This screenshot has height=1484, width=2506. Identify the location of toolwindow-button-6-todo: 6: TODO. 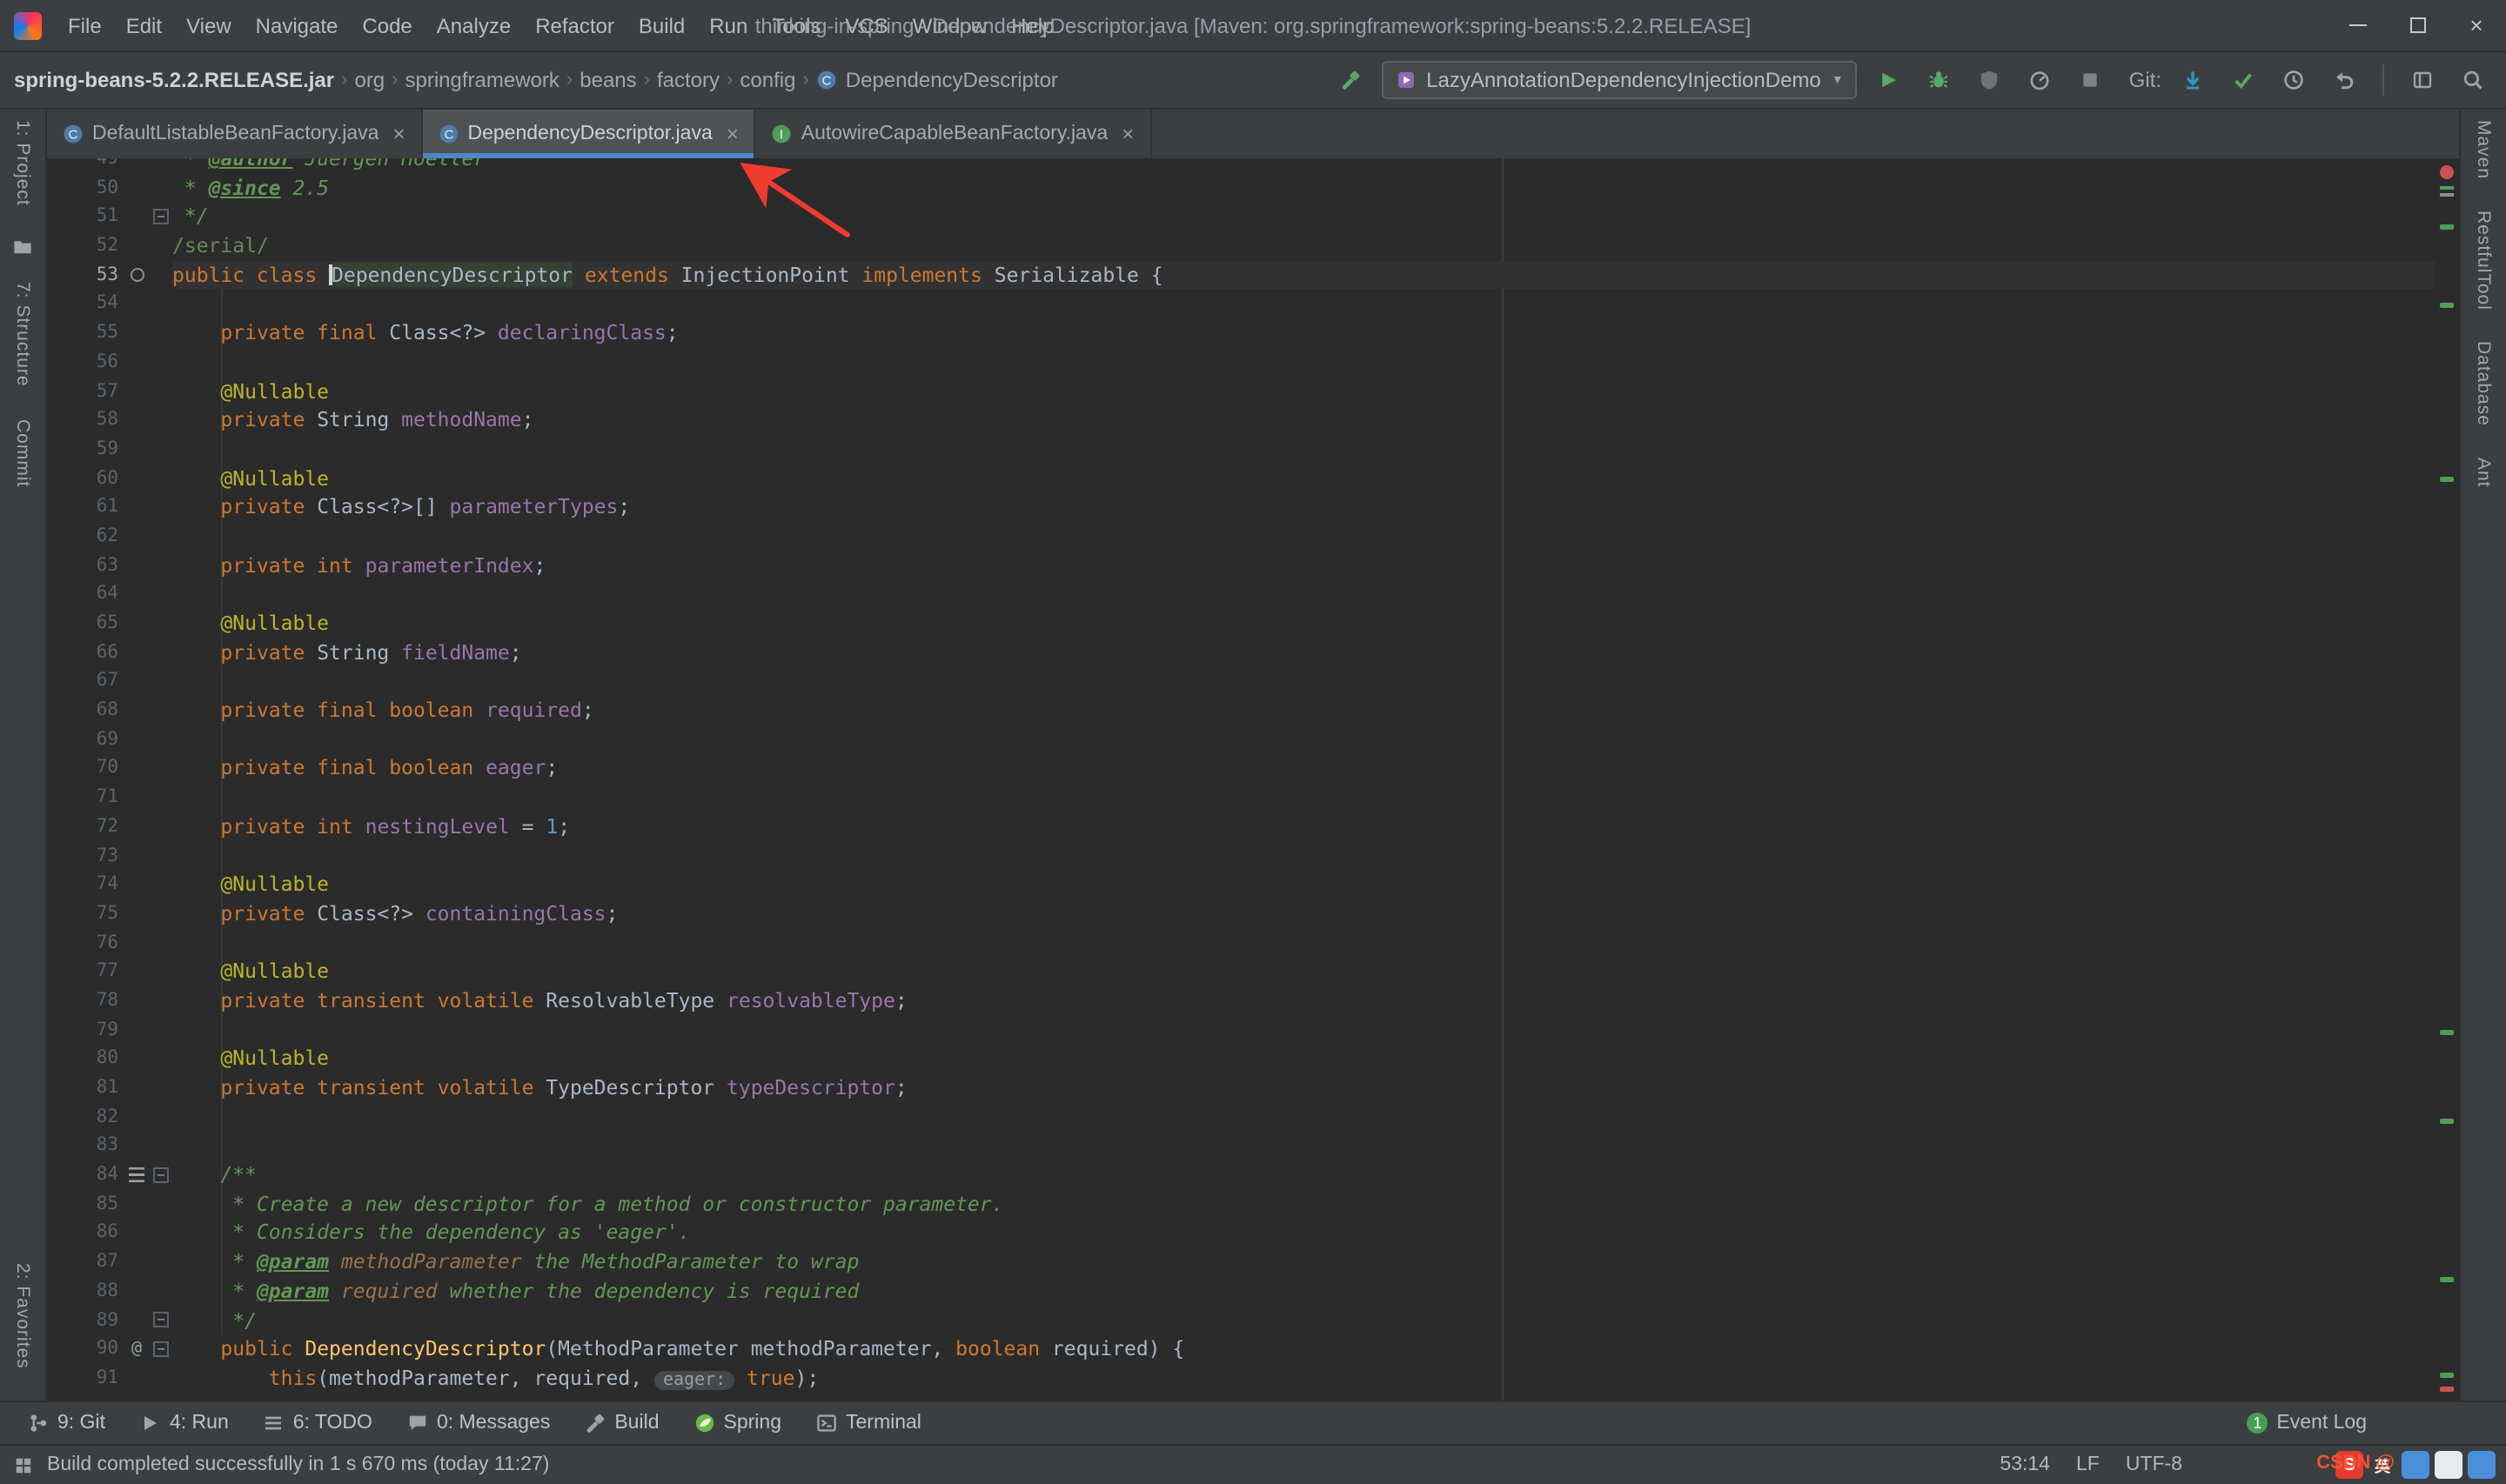
(318, 1423).